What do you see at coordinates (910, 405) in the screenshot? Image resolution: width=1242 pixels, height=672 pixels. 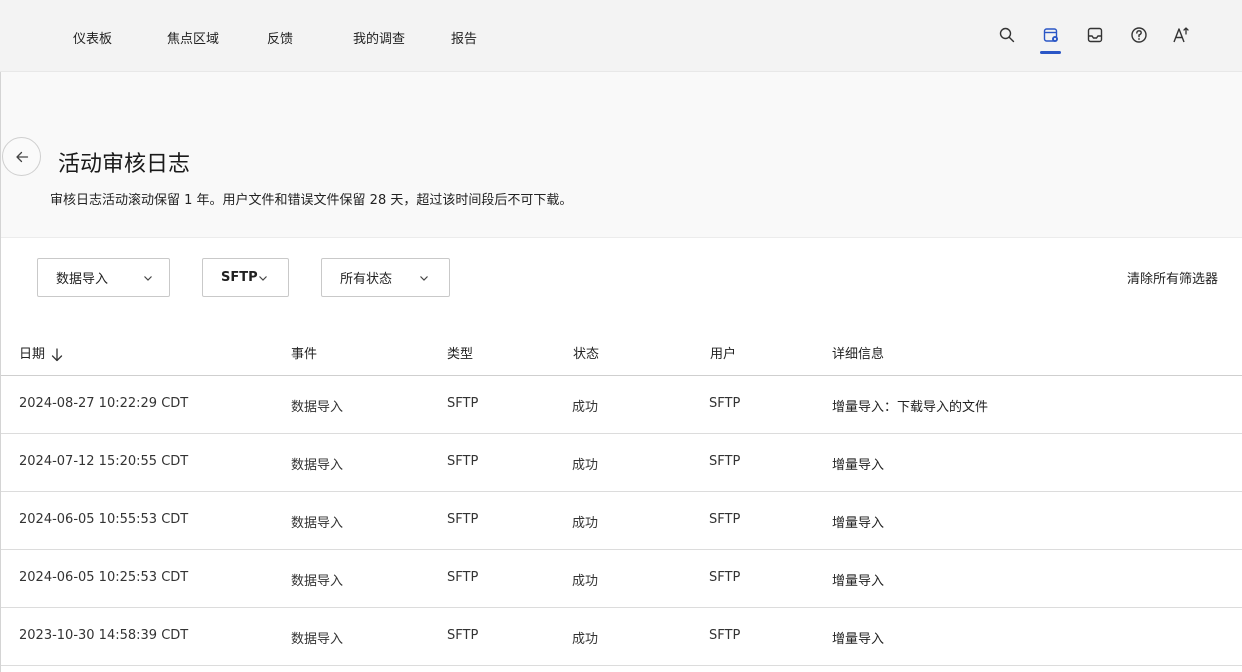 I see `cell-details: 增量导入：下载导入的文件` at bounding box center [910, 405].